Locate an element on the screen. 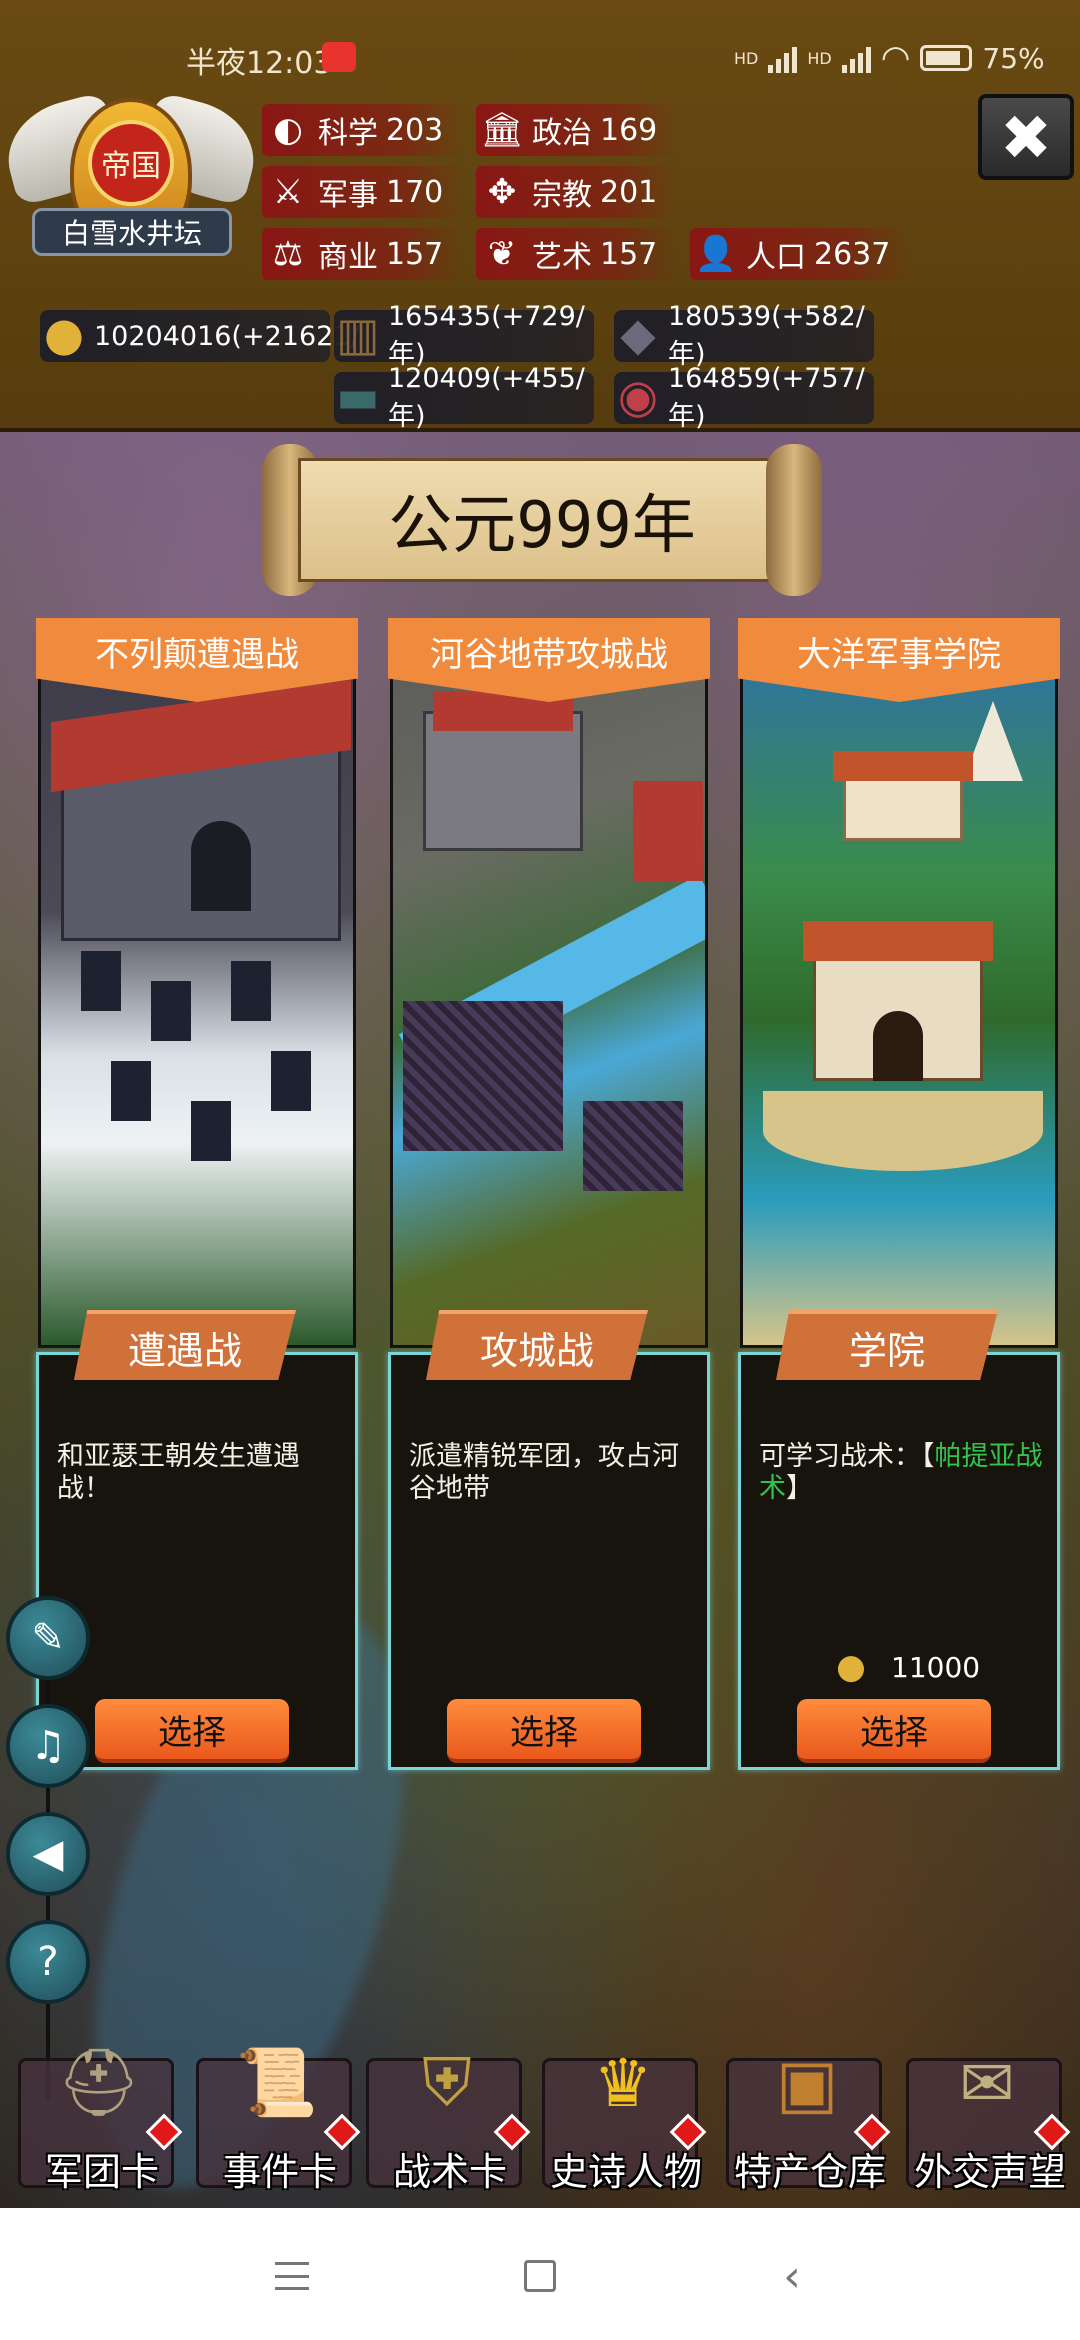  home-icon is located at coordinates (540, 2276).